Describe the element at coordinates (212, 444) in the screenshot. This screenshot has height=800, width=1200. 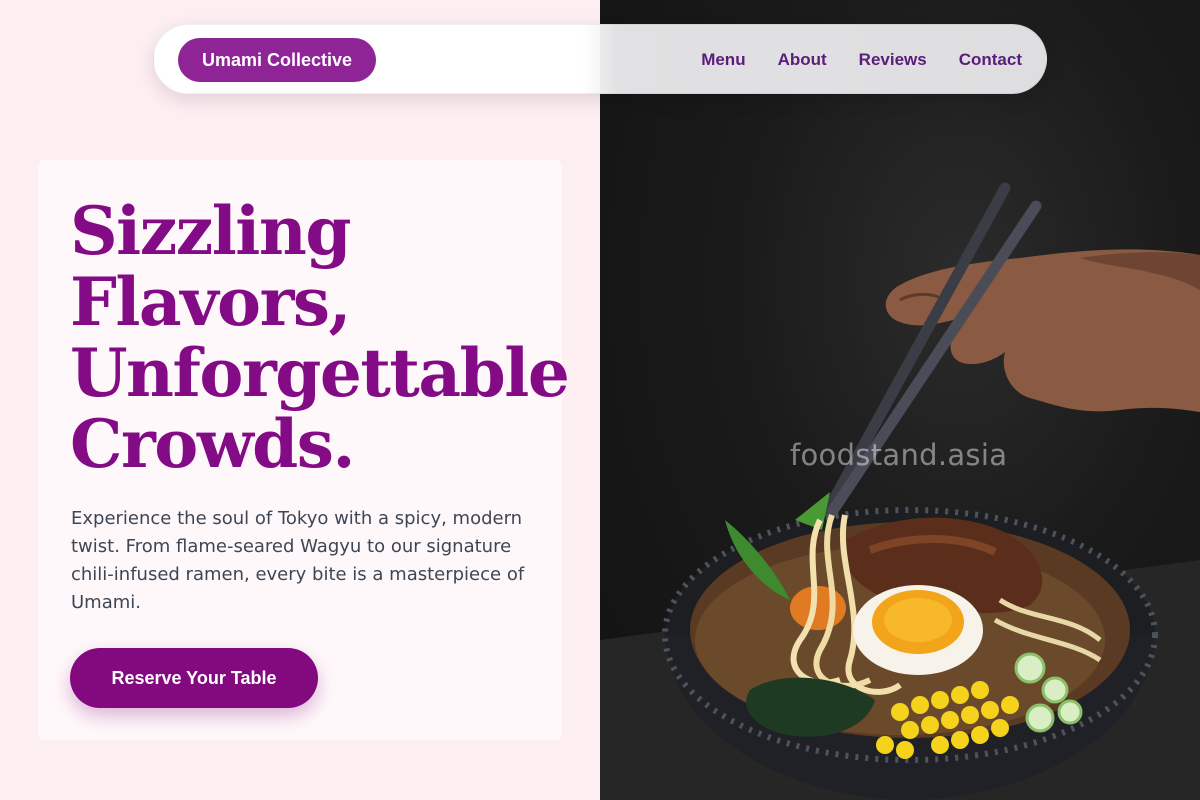
I see `headline-line: Crowds.` at that location.